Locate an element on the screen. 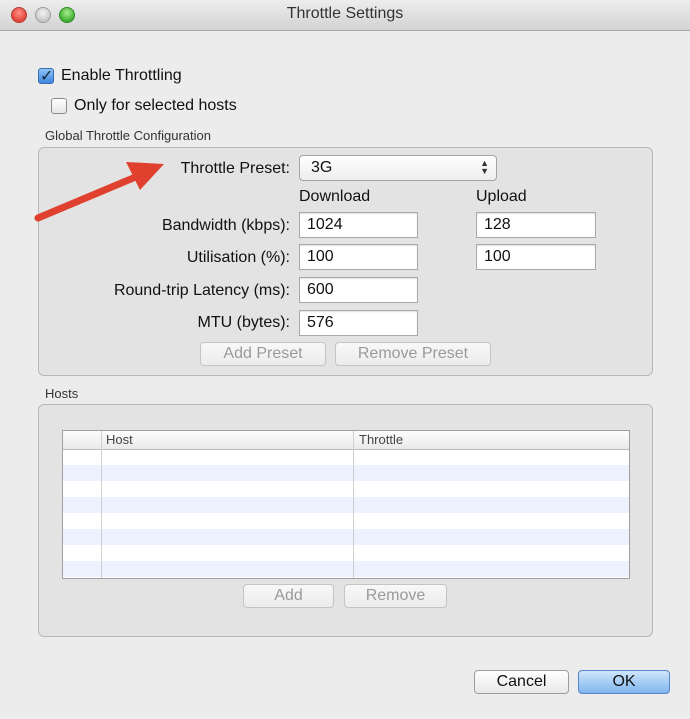 This screenshot has width=690, height=719. cancel-button: Cancel is located at coordinates (521, 682).